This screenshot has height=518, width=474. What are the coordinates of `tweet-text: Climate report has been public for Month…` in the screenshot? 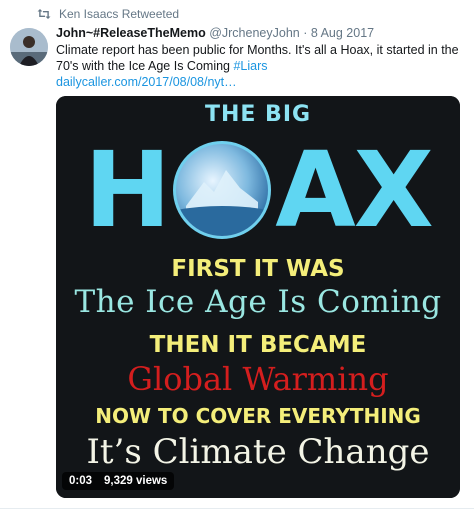 It's located at (261, 58).